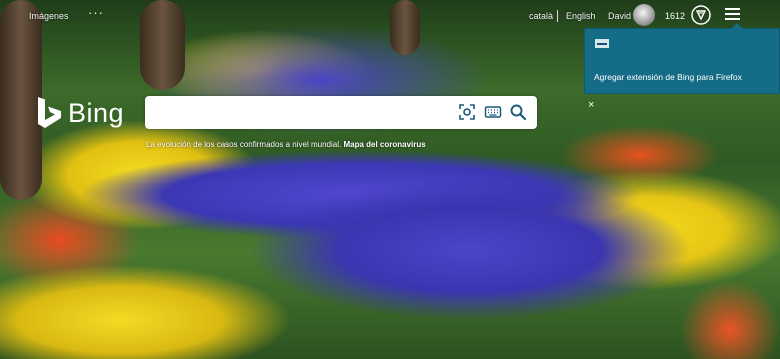 This screenshot has height=359, width=780. I want to click on more-options-button: ···, so click(96, 12).